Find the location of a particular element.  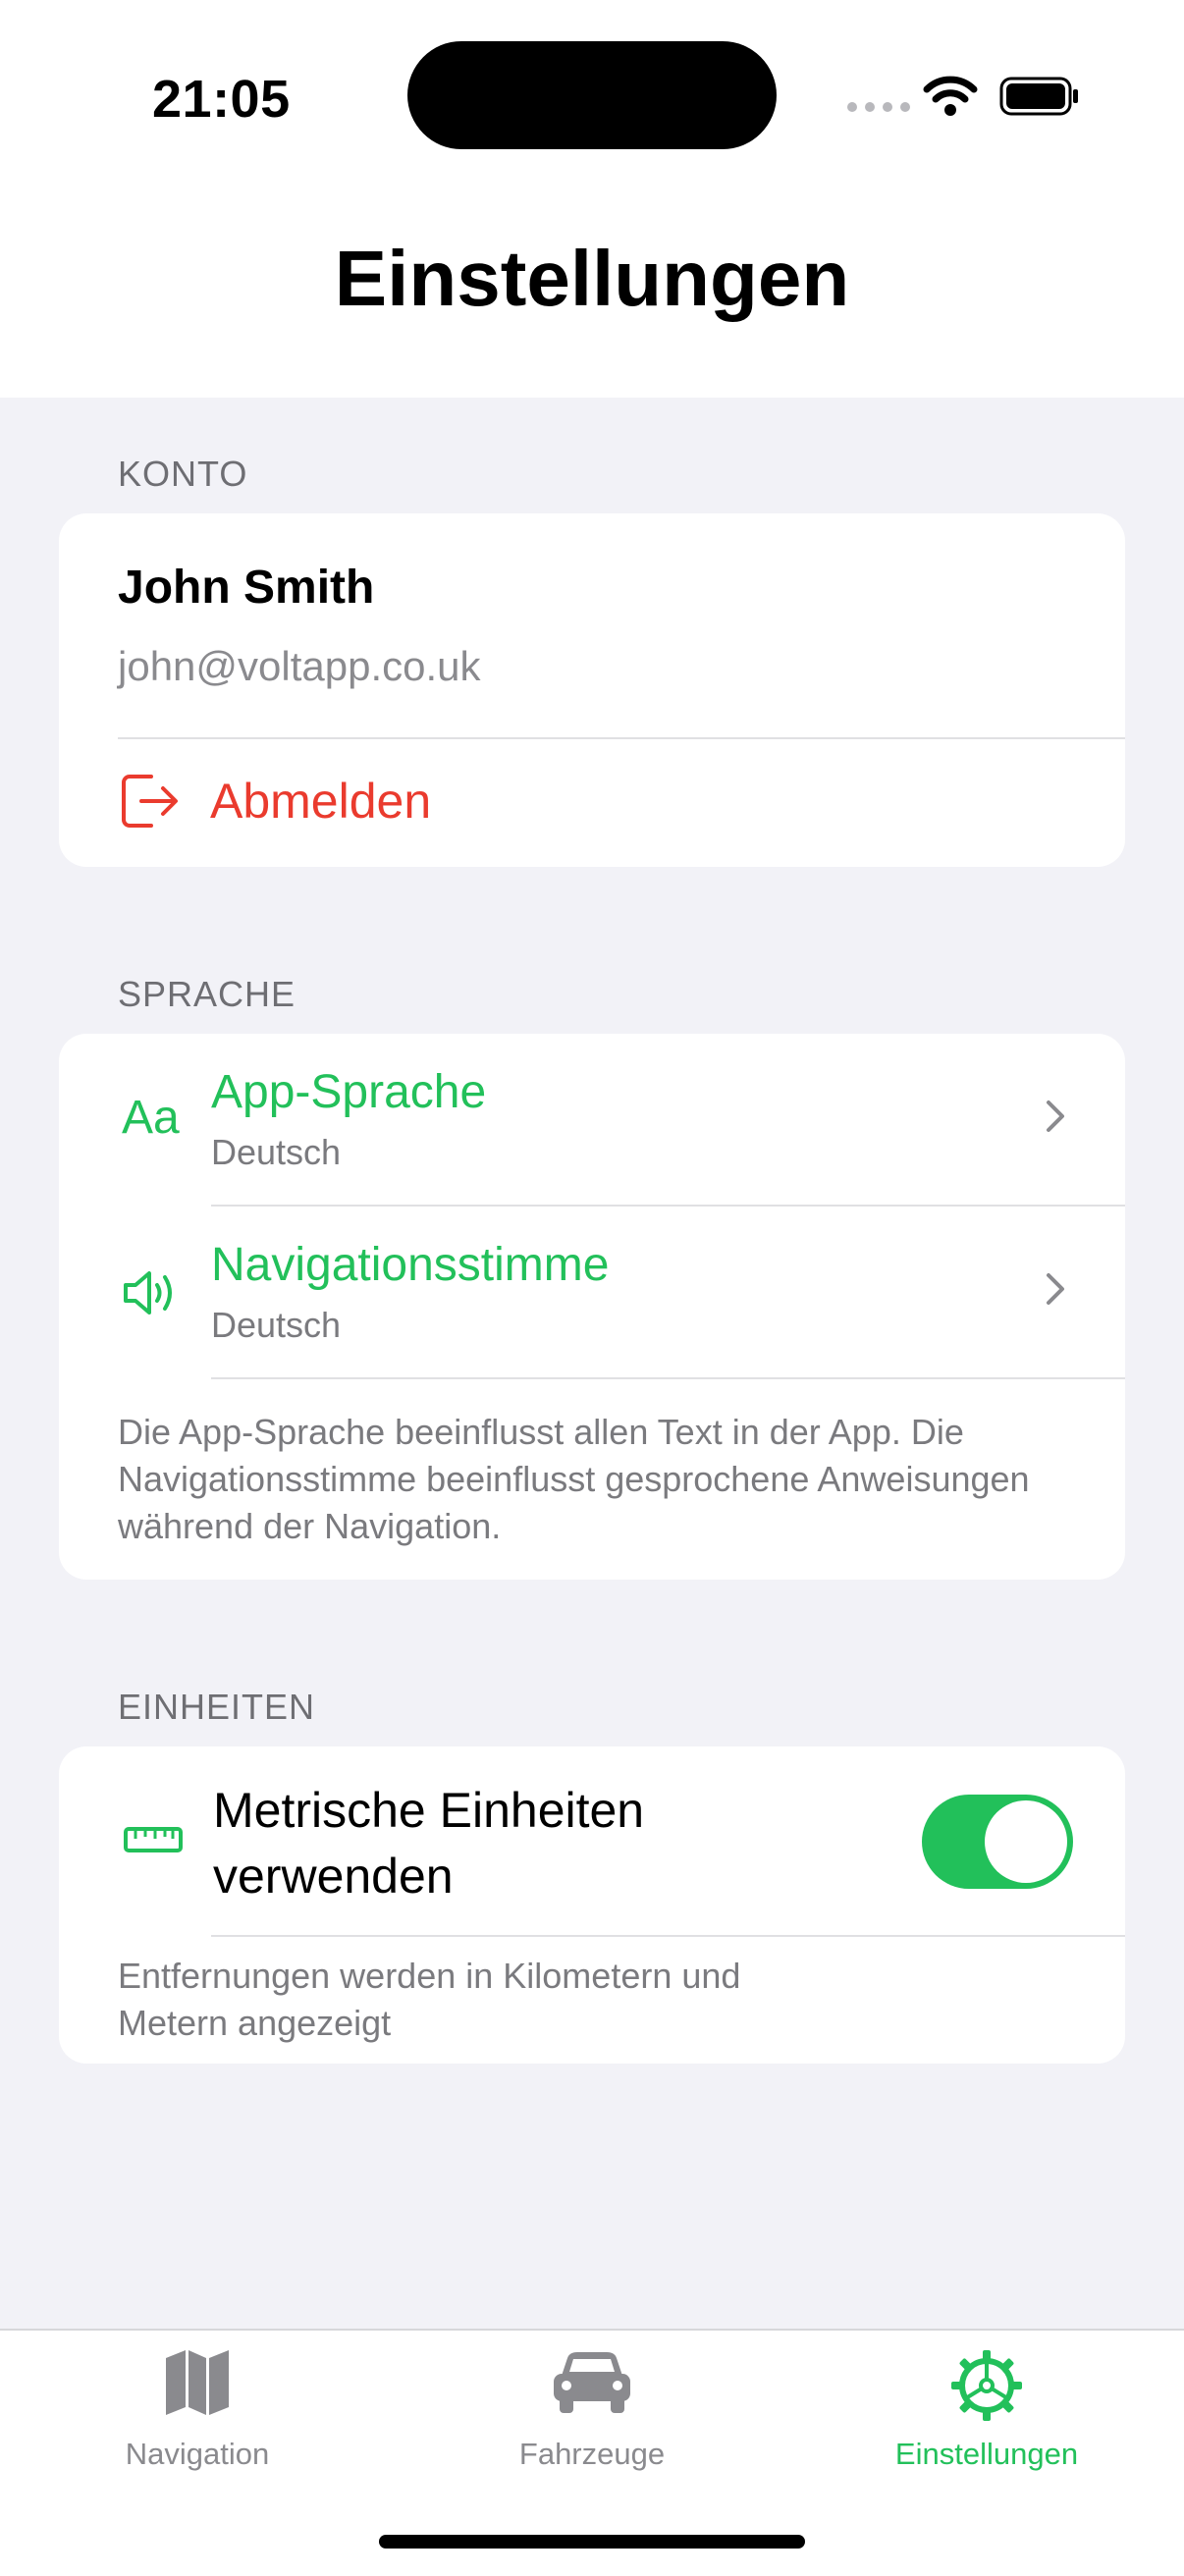

text-size-icon: Aa is located at coordinates (151, 1118).